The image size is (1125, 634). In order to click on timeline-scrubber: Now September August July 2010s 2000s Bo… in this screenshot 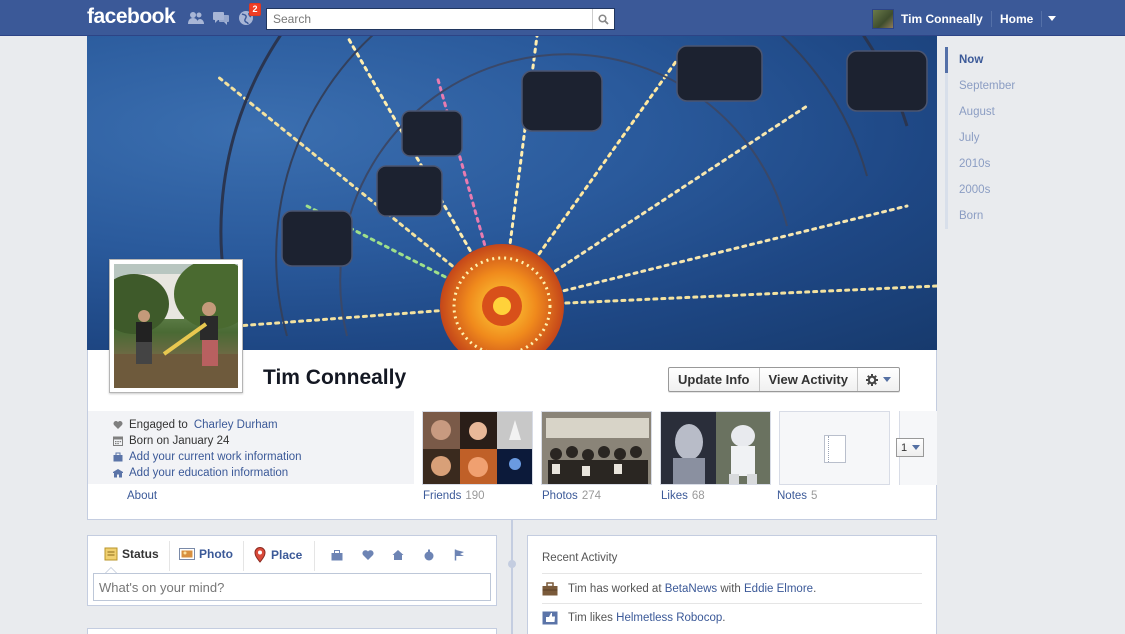, I will do `click(1005, 138)`.